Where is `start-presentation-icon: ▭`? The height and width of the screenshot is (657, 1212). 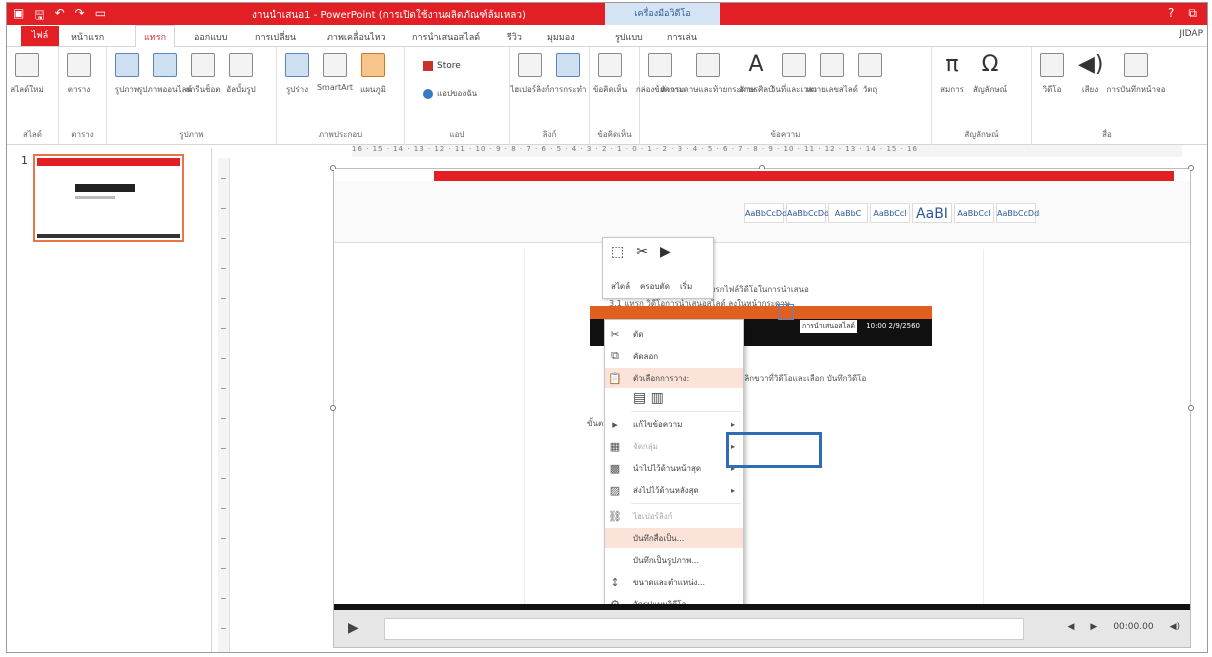
start-presentation-icon: ▭ is located at coordinates (100, 16).